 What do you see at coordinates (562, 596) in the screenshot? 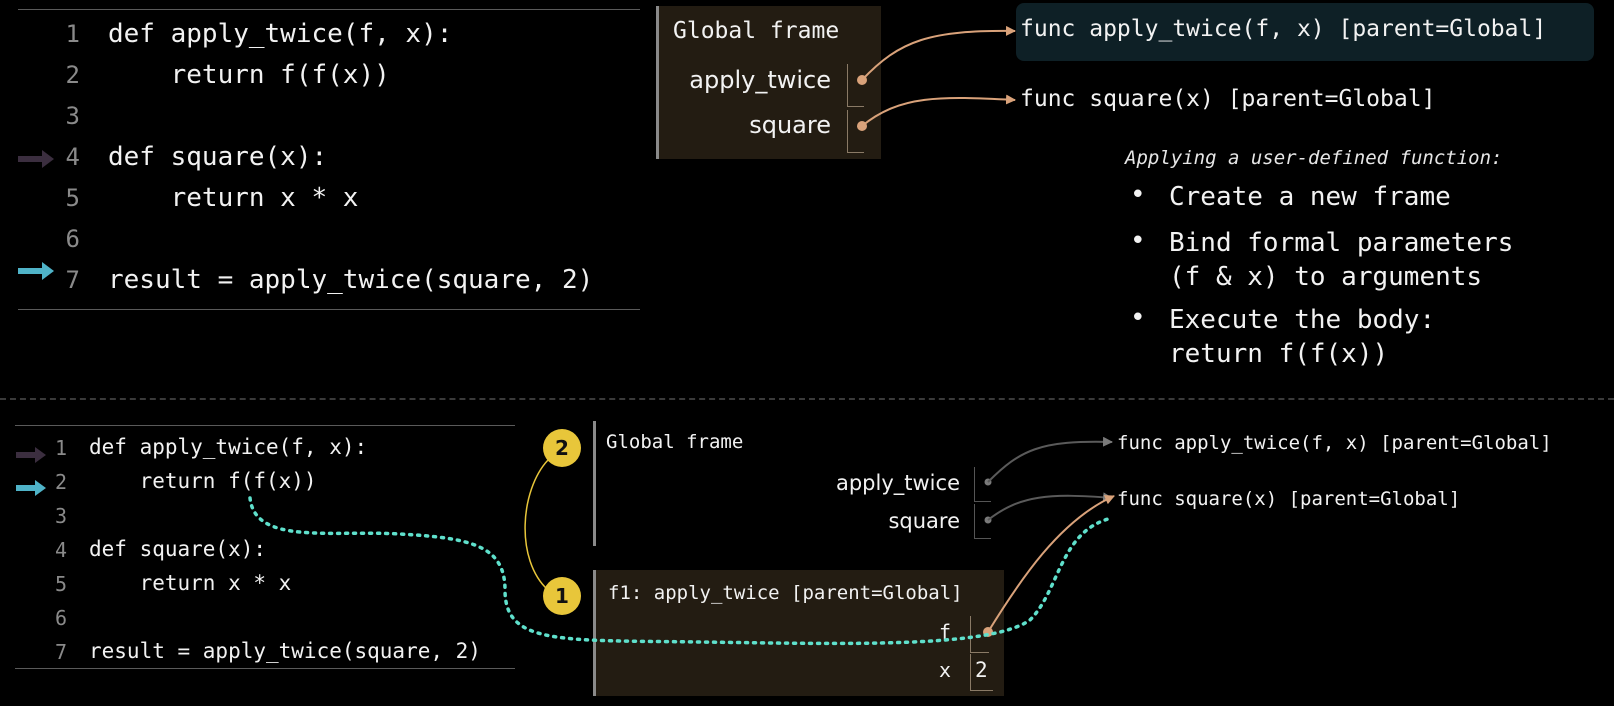
I see `step-marker-1: 1` at bounding box center [562, 596].